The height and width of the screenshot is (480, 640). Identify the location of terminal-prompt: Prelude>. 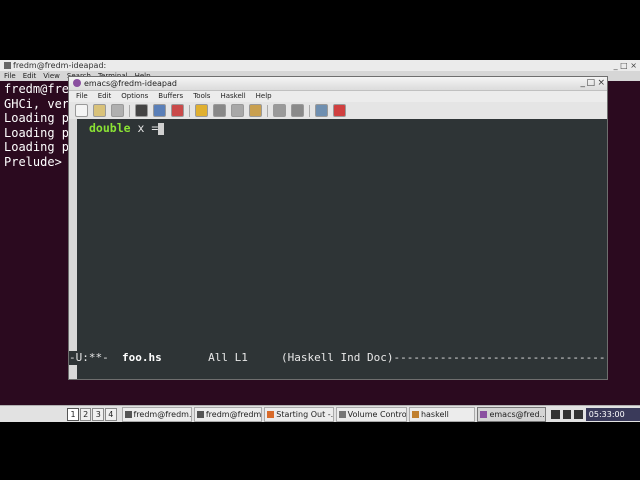
(33, 161).